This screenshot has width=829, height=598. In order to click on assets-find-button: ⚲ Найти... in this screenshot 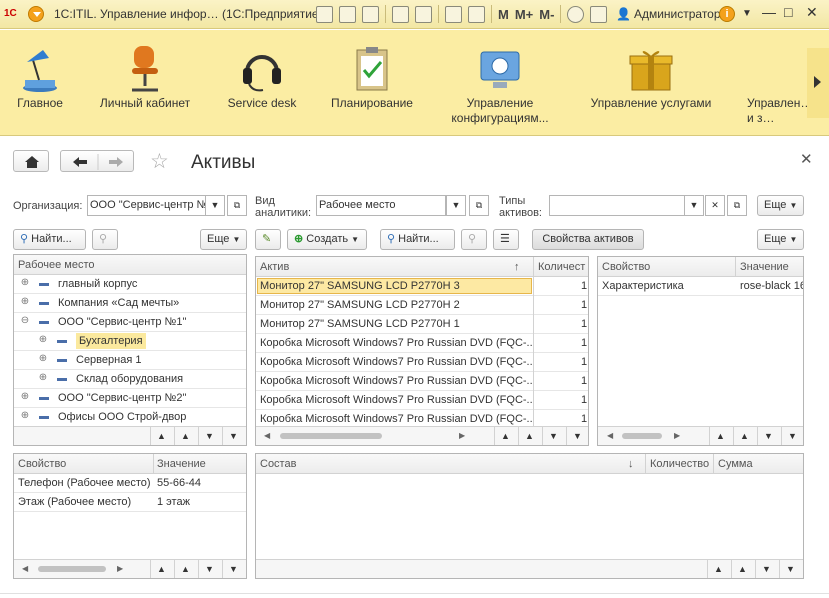, I will do `click(417, 239)`.